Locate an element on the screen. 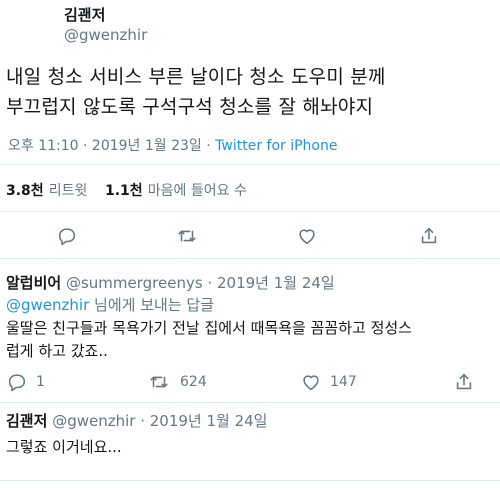 The width and height of the screenshot is (500, 493). reply-author-name: 김괜저 is located at coordinates (26, 421).